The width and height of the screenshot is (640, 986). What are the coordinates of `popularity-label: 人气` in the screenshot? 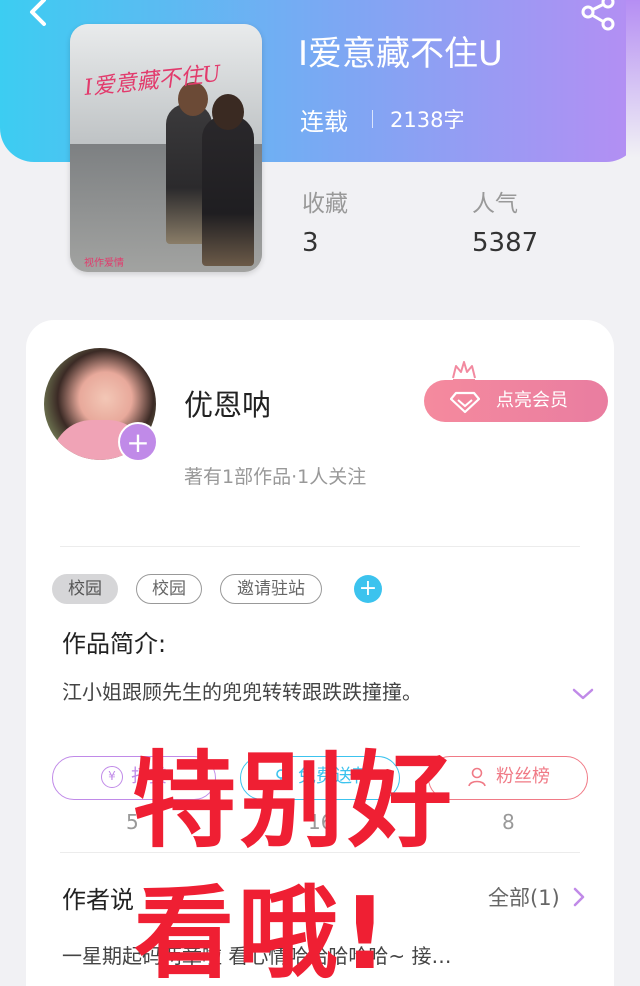 It's located at (495, 204).